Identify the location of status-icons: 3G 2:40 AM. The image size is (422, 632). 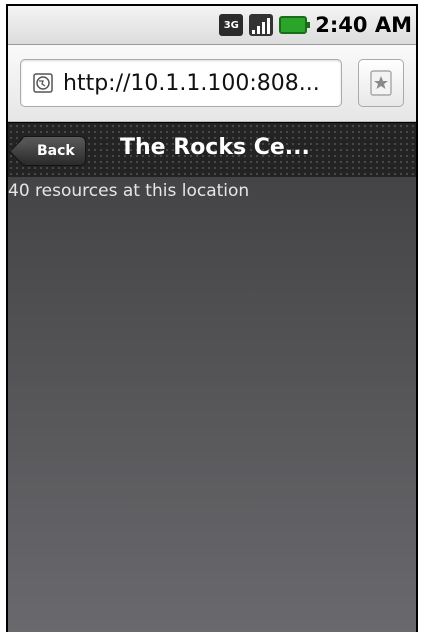
(315, 25).